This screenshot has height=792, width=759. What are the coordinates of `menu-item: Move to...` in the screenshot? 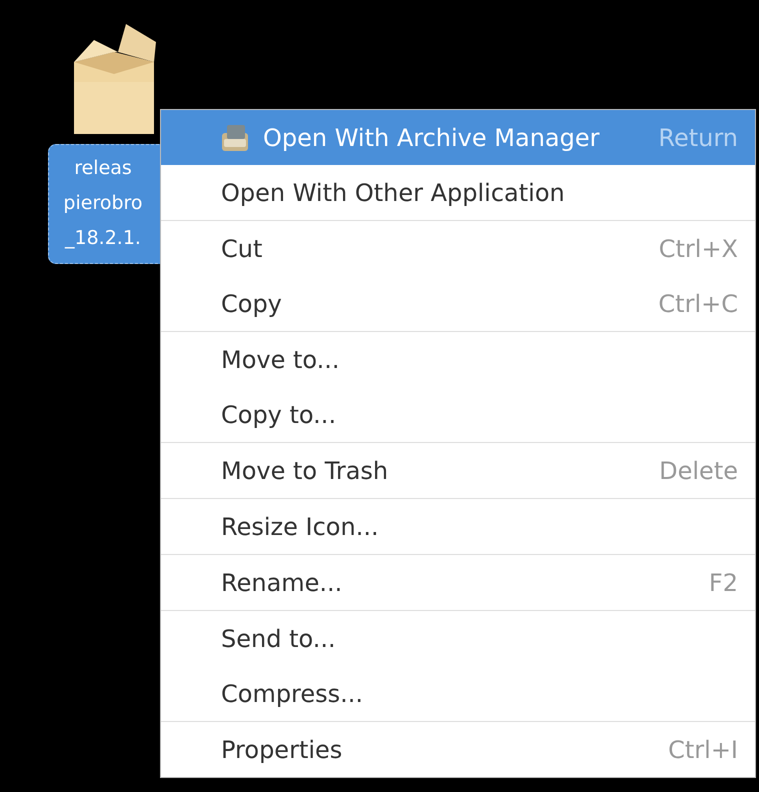 It's located at (458, 359).